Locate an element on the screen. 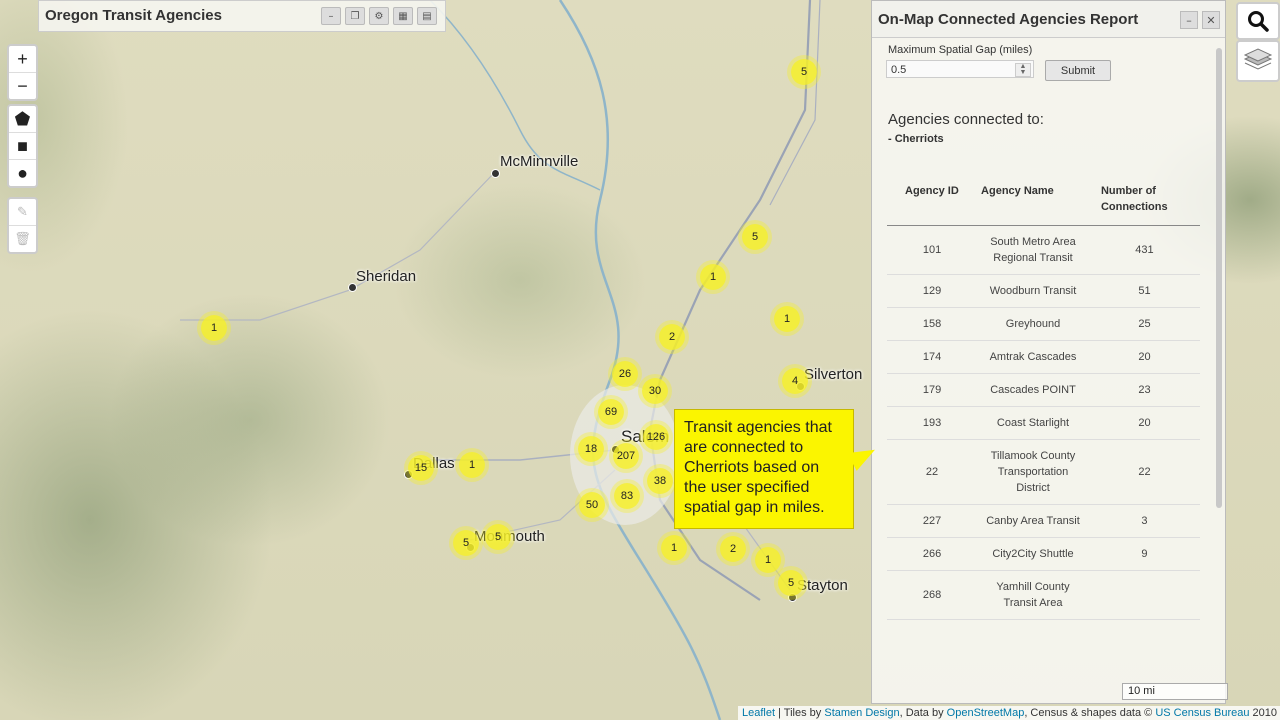  stamen-link: Stamen Design is located at coordinates (861, 713).